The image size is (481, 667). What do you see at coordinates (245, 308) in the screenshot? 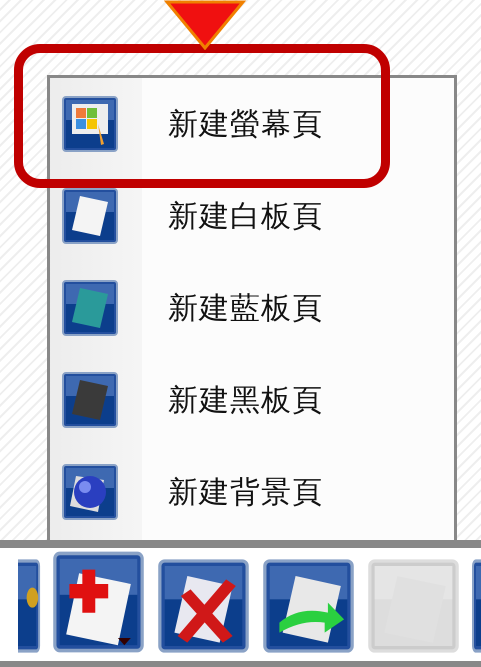
I see `menu-item: 新建藍板頁` at bounding box center [245, 308].